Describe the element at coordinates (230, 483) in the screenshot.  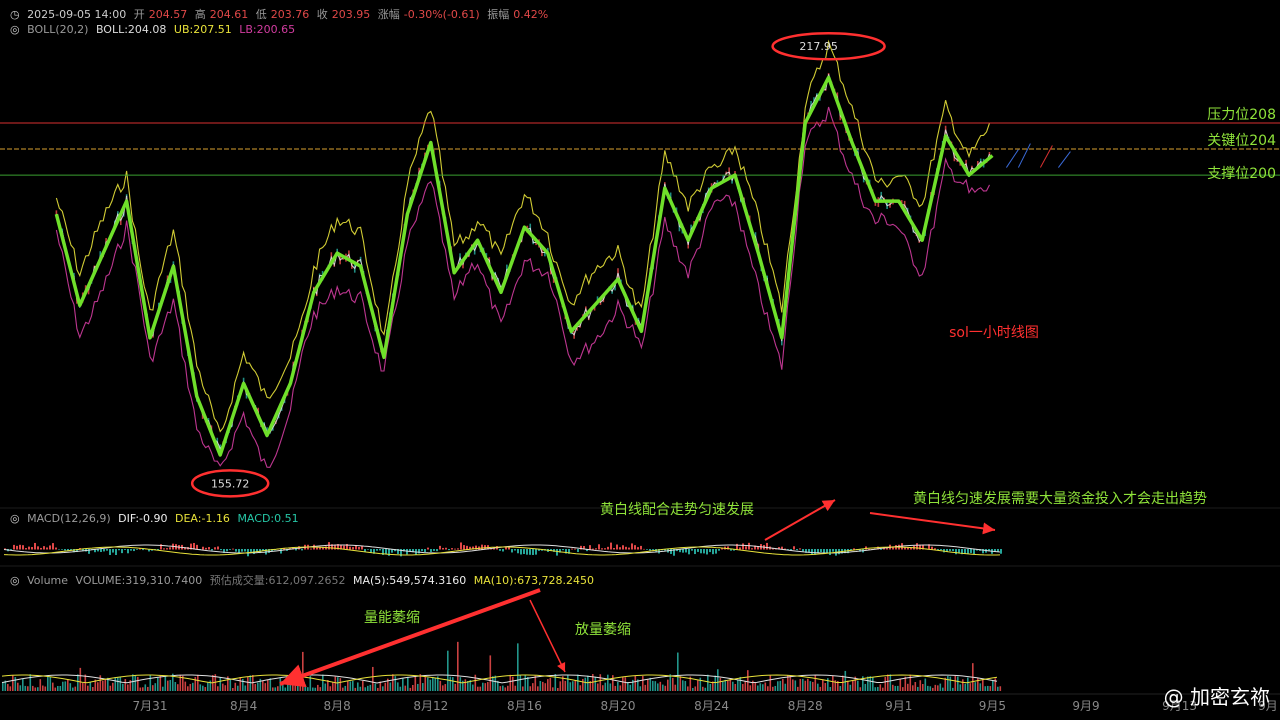
I see `extreme-label: 155.72` at that location.